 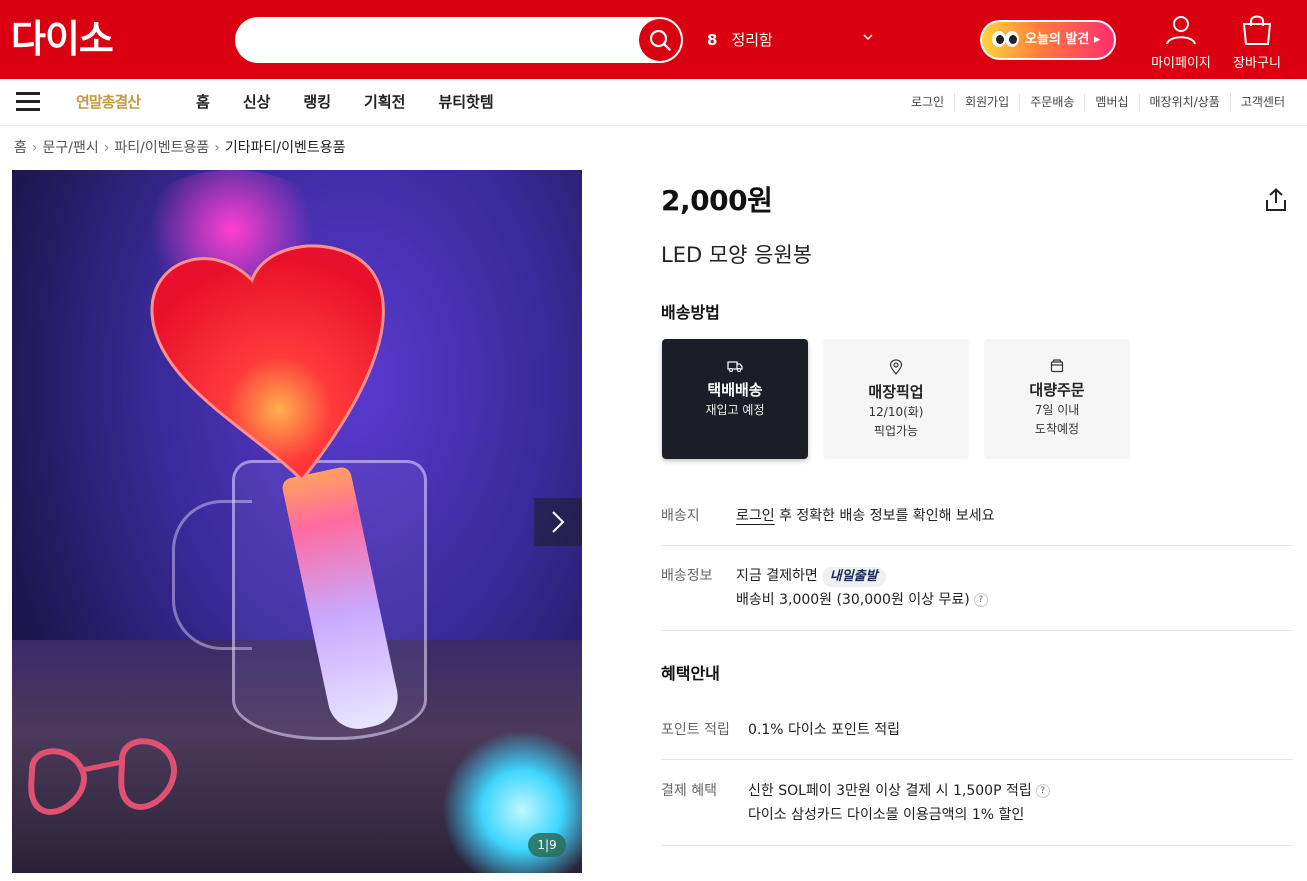 I want to click on cart-button: 장바구니, so click(x=1257, y=42).